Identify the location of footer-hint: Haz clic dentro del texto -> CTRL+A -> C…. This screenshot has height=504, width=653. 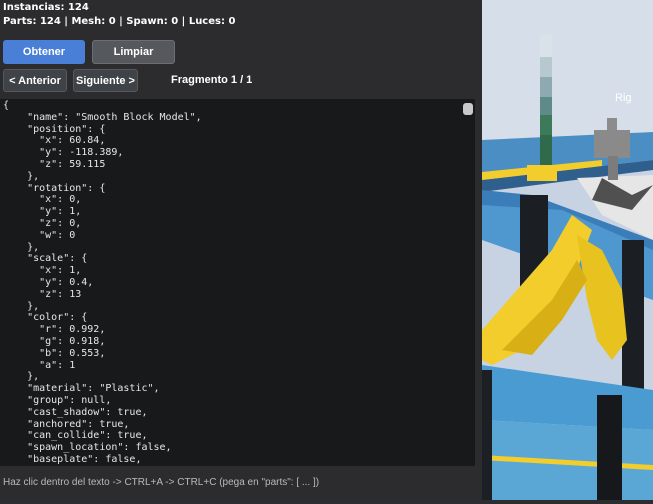
(161, 482).